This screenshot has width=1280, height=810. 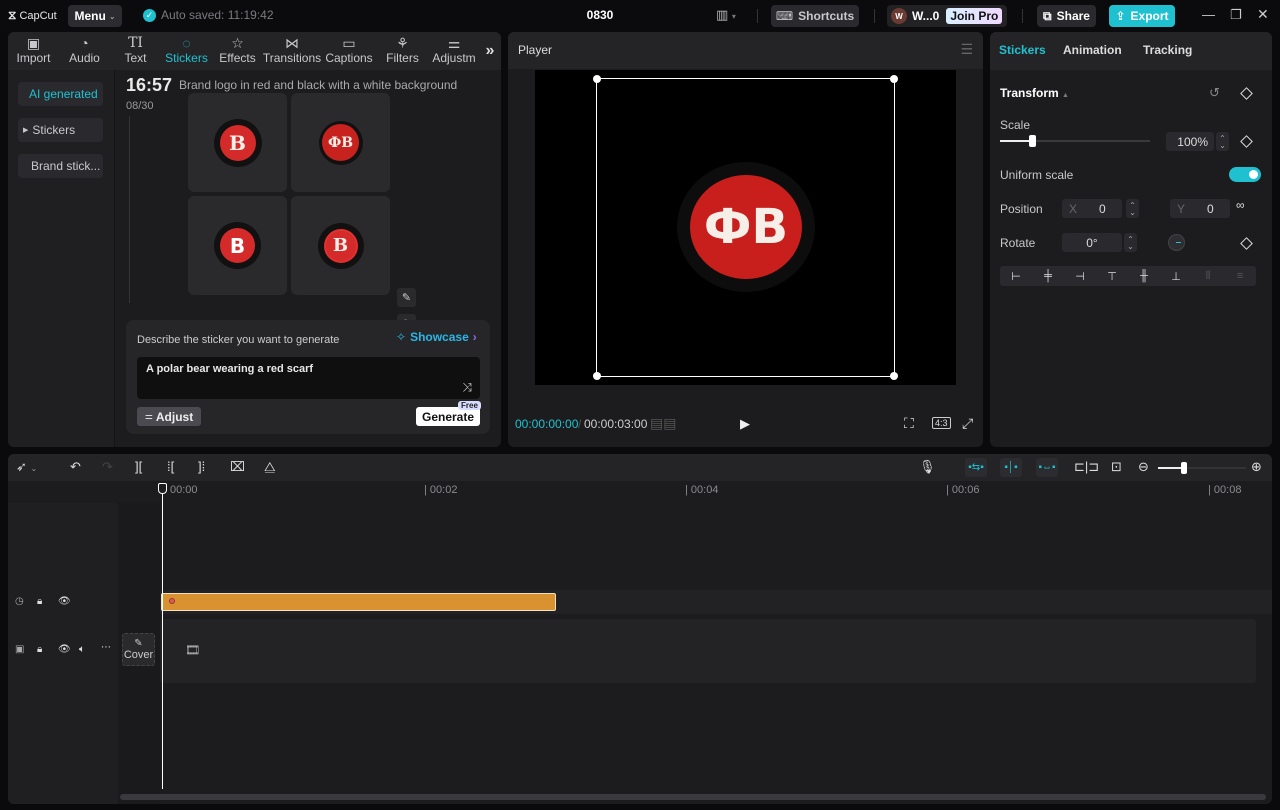 What do you see at coordinates (1016, 276) in the screenshot?
I see `align-left-icon: ⊢` at bounding box center [1016, 276].